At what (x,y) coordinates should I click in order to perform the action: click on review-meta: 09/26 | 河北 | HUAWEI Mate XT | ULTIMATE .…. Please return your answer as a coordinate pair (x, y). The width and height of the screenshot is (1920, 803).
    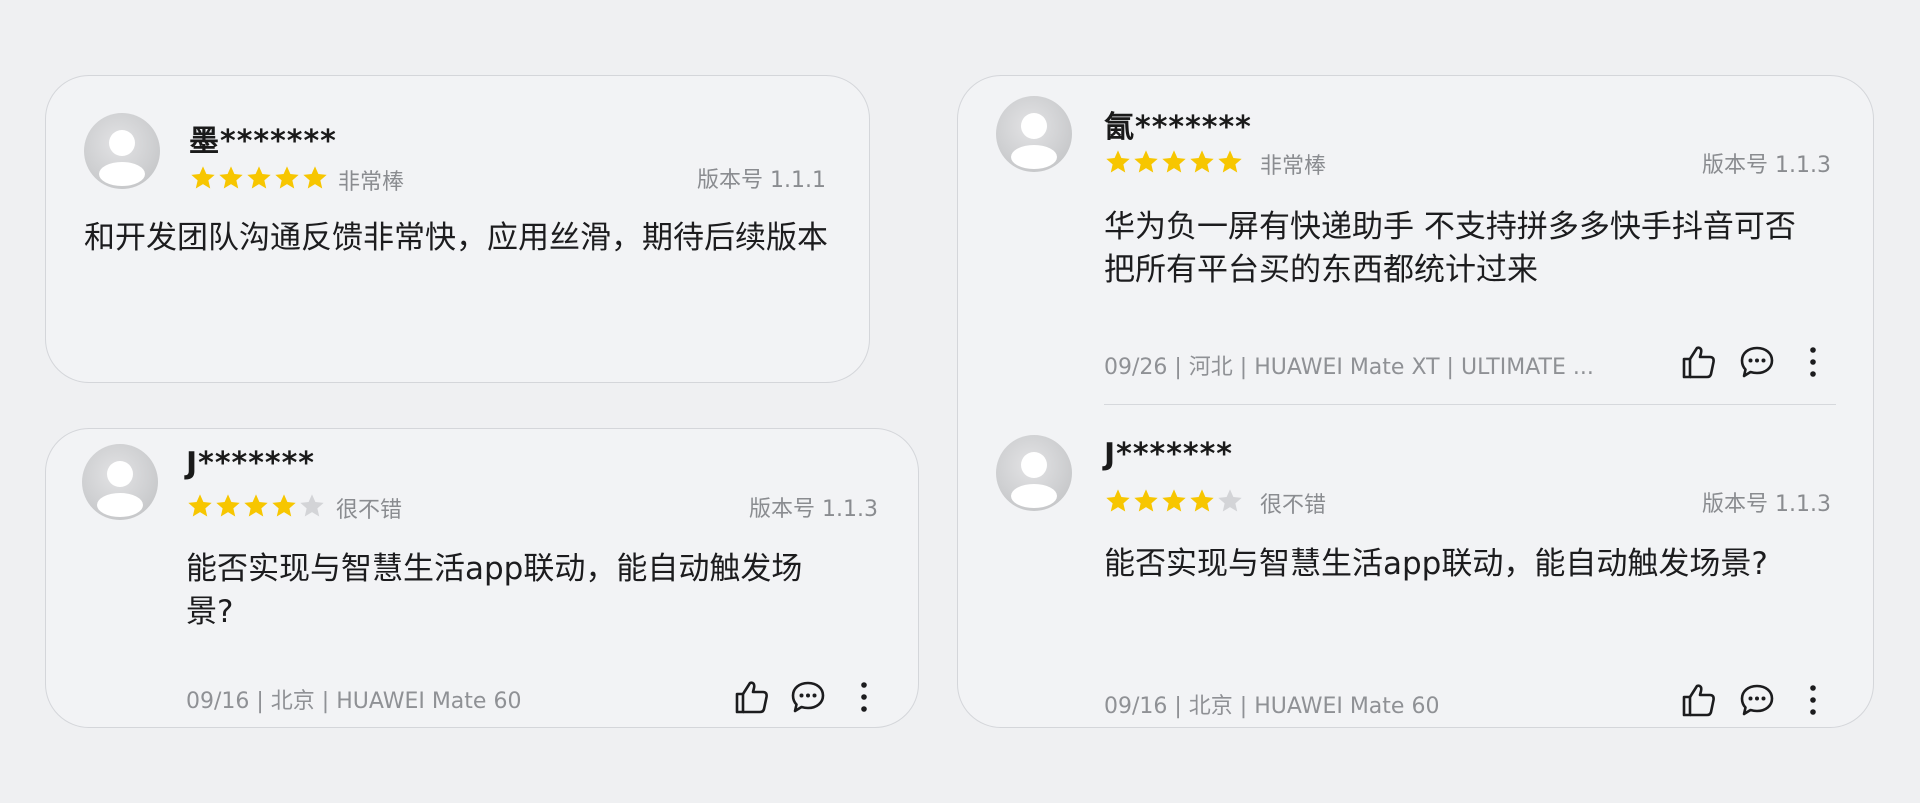
    Looking at the image, I should click on (1349, 367).